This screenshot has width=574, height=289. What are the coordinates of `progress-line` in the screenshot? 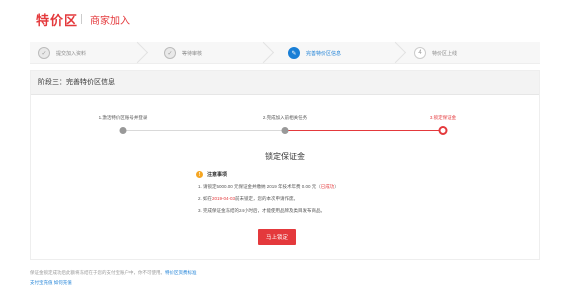 It's located at (204, 130).